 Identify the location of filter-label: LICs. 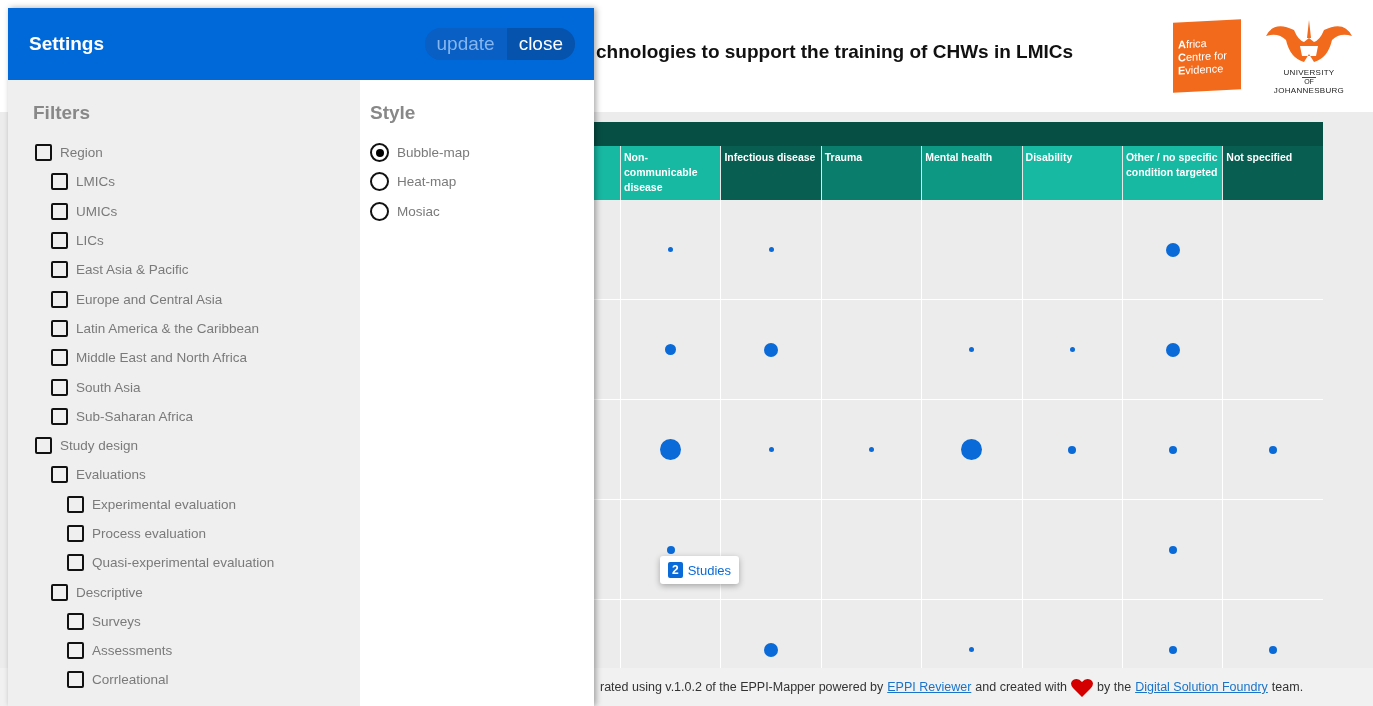
(90, 241).